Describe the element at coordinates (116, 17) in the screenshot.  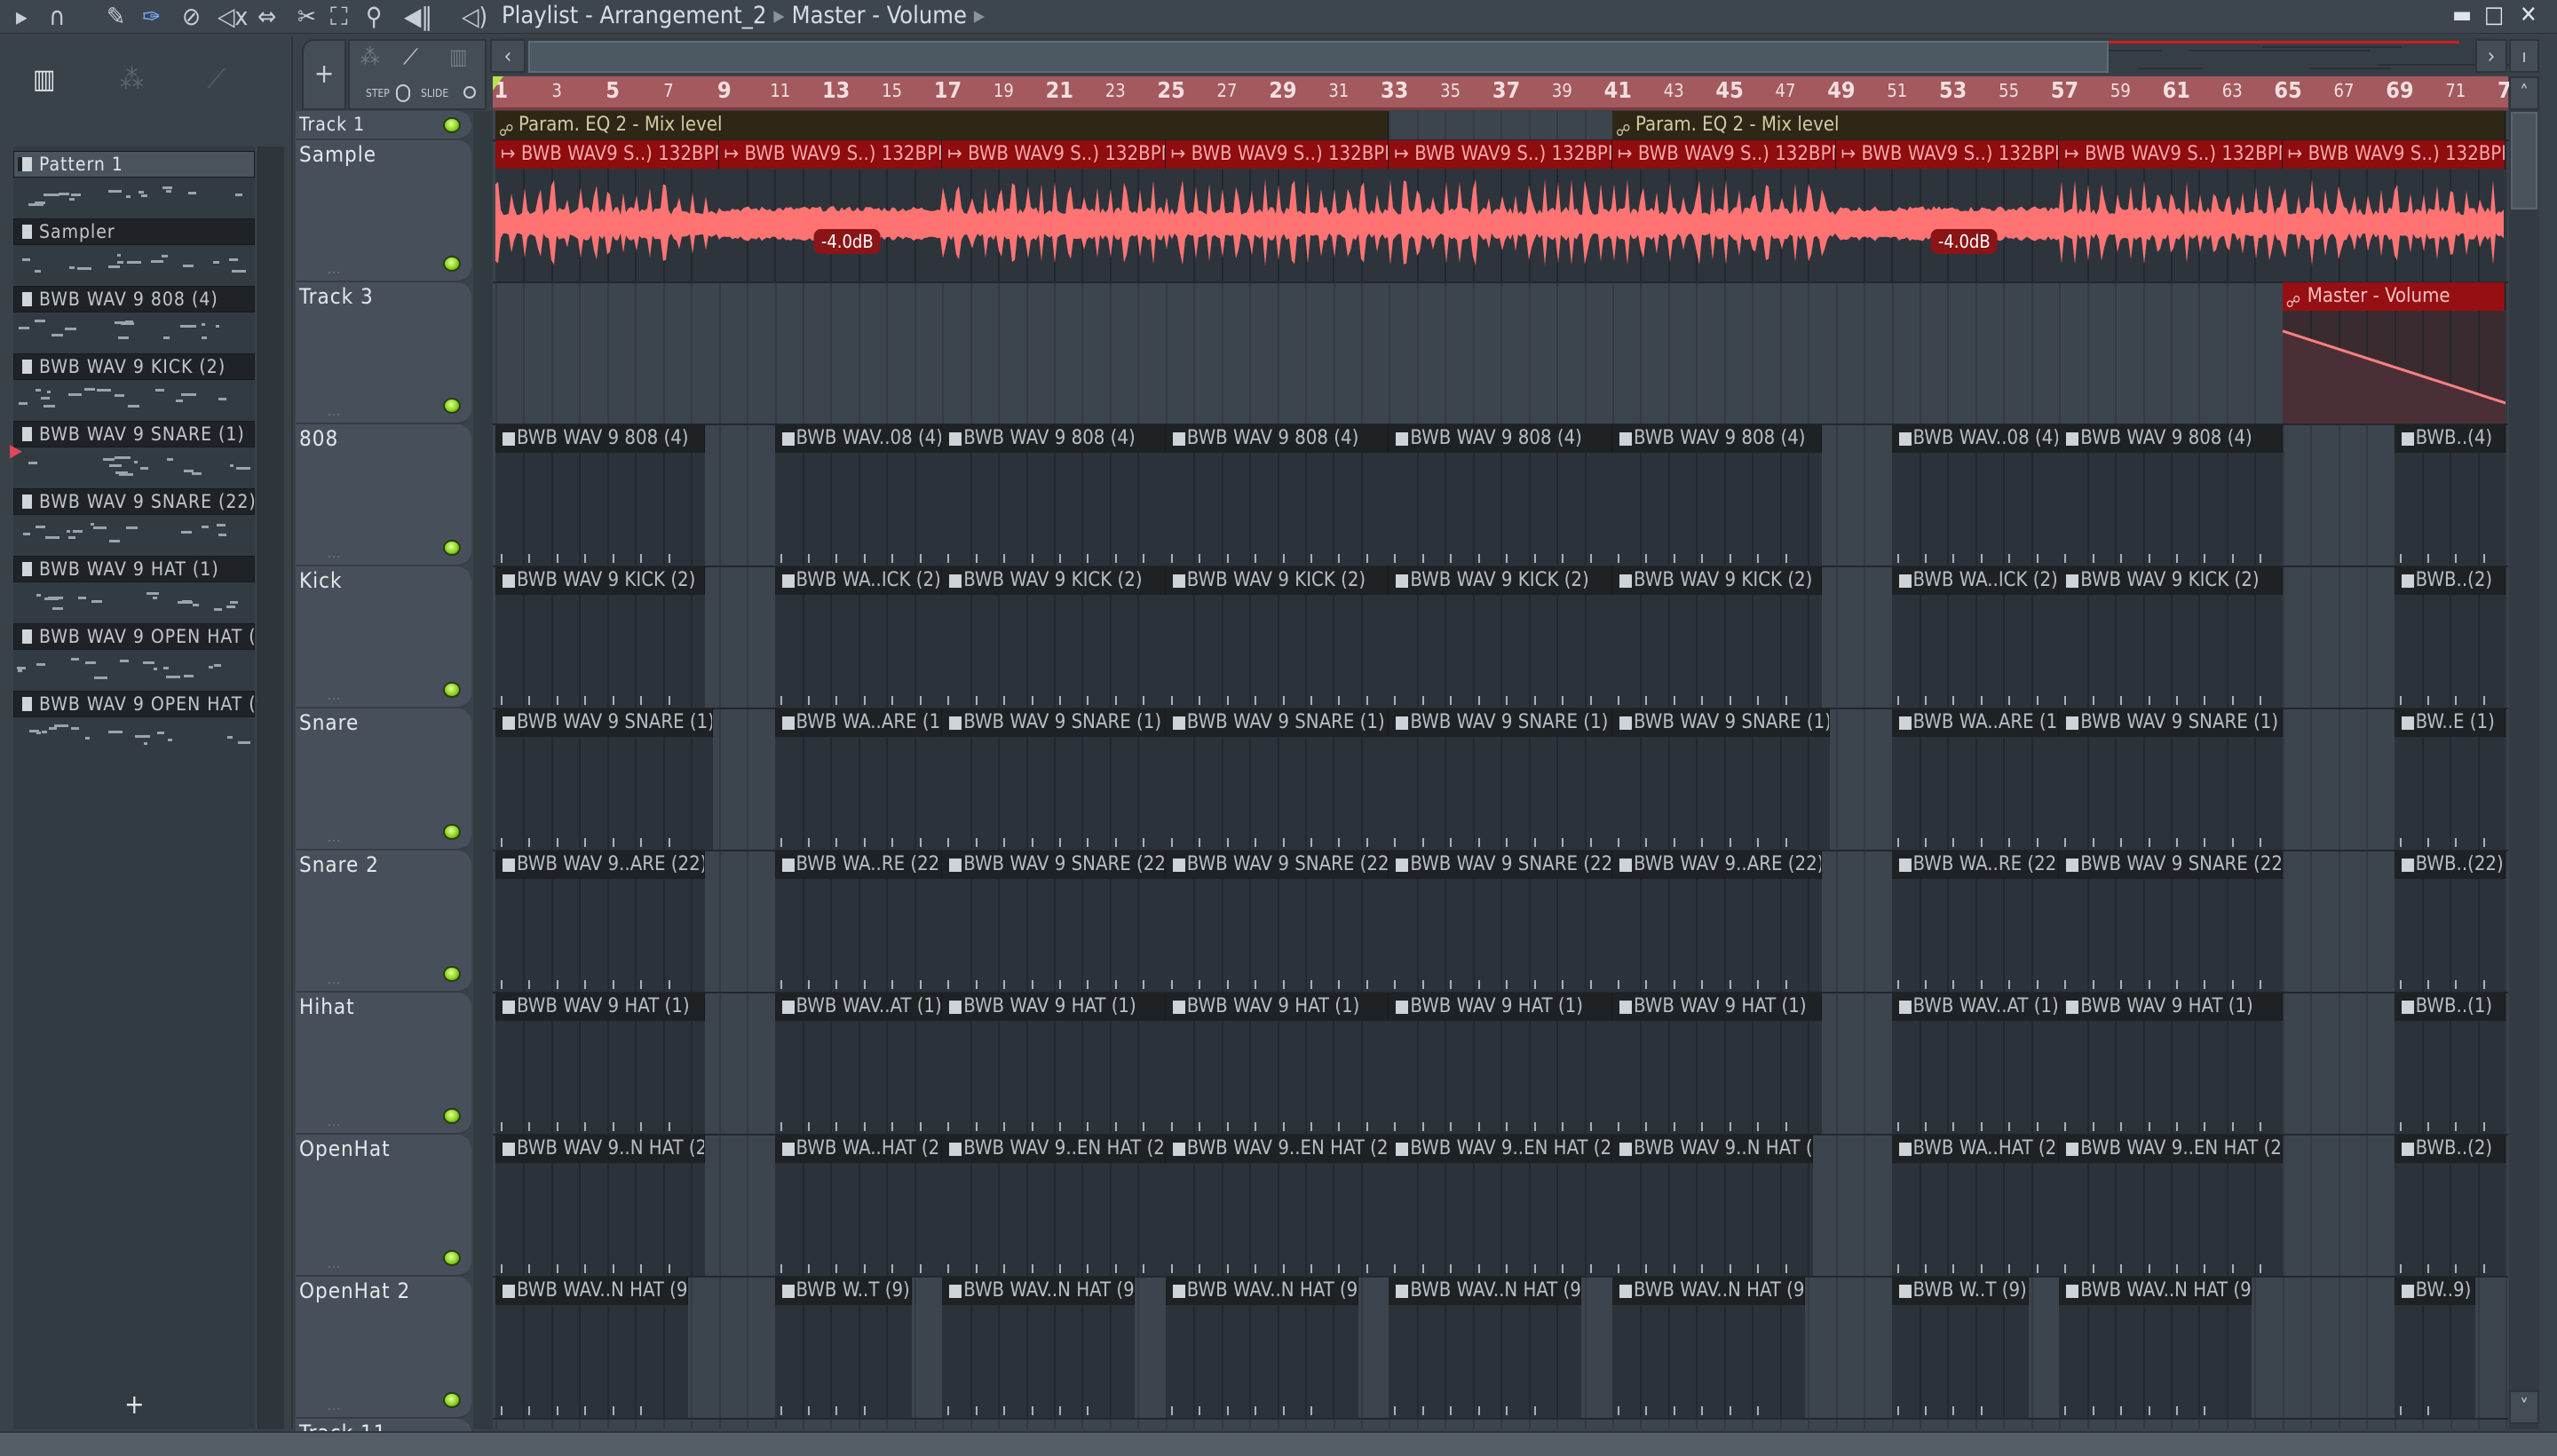
I see `pencil-icon: ✎` at that location.